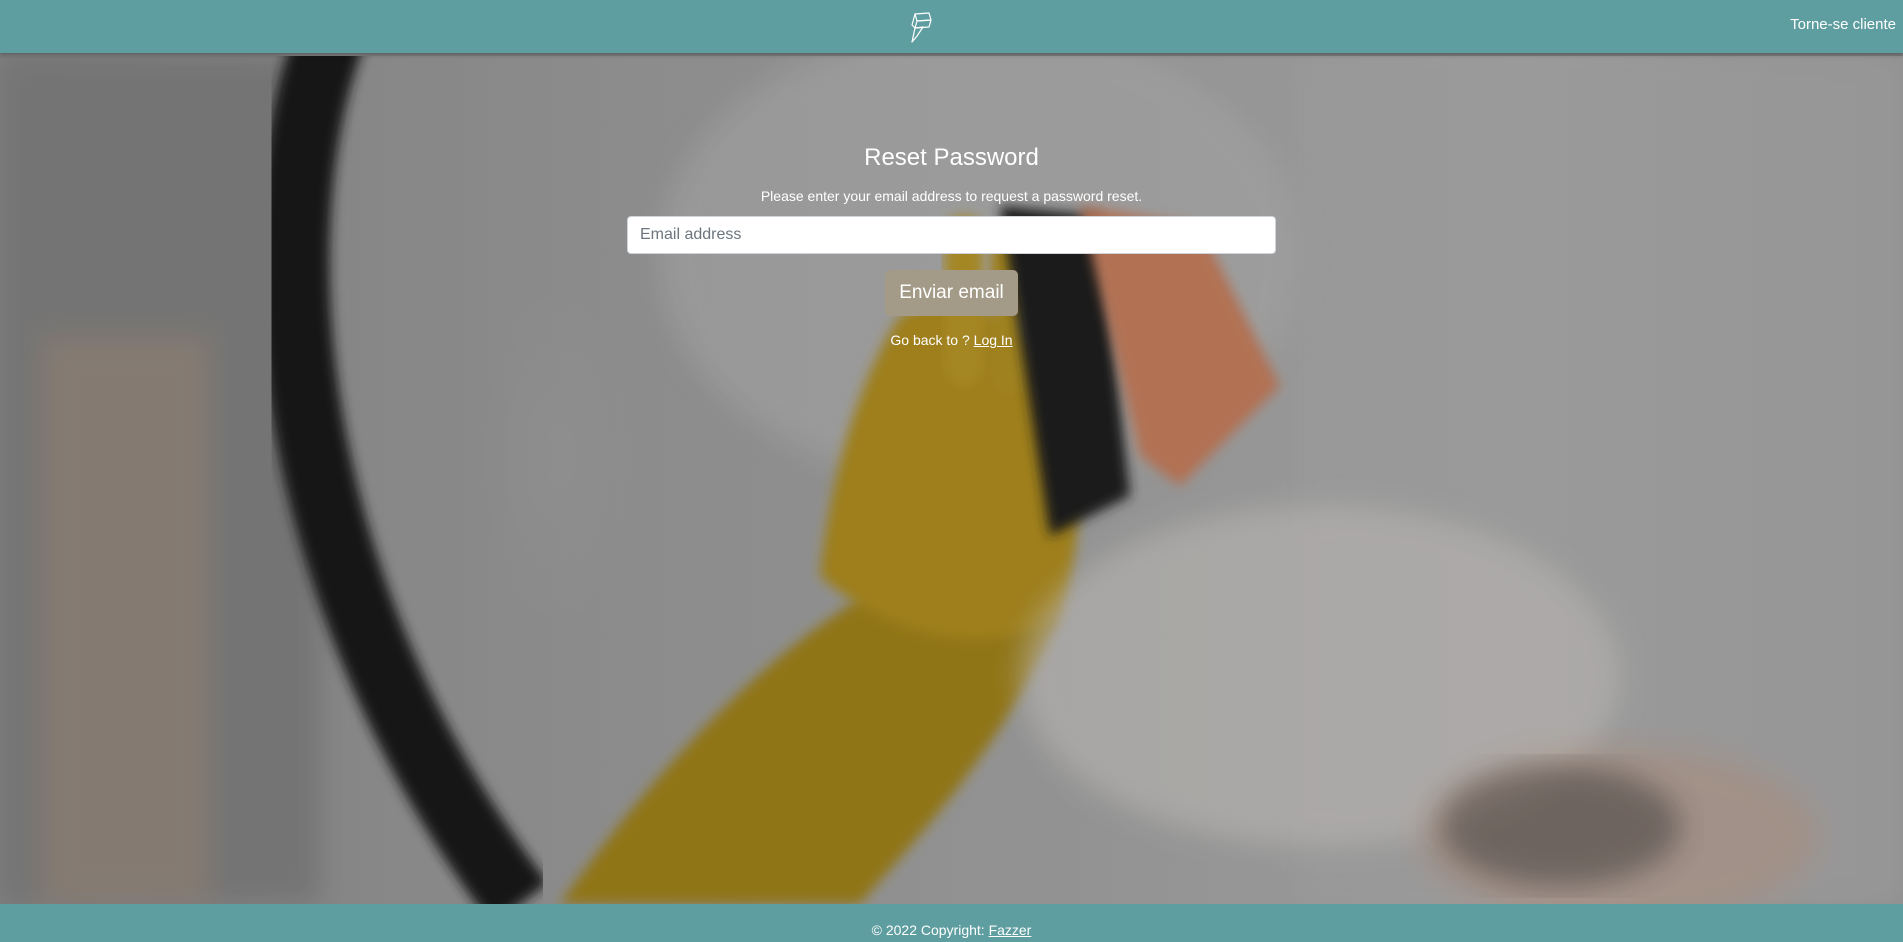  I want to click on top-navbar: Torne-se cliente, so click(951, 26).